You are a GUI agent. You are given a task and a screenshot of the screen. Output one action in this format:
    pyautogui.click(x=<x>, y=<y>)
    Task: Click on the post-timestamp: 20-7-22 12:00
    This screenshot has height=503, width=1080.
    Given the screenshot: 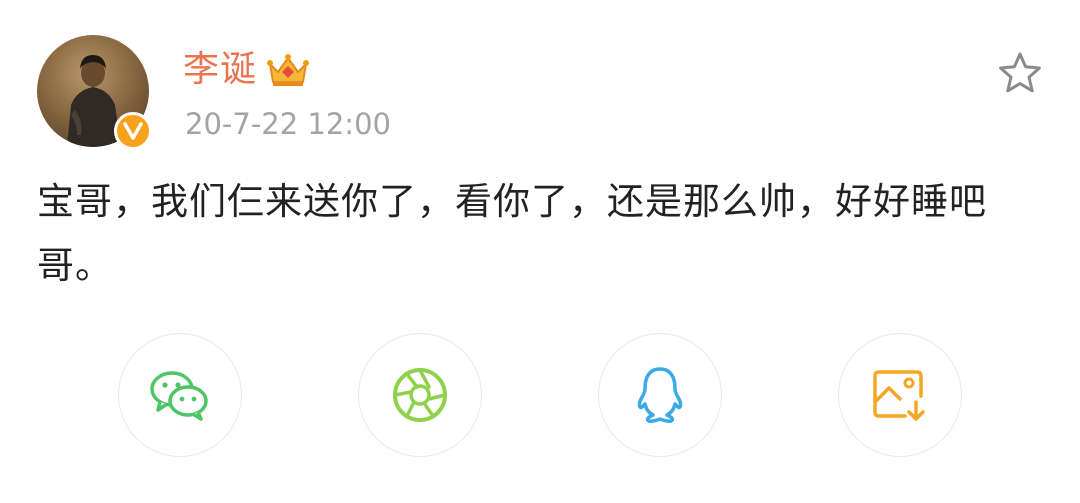 What is the action you would take?
    pyautogui.click(x=288, y=124)
    